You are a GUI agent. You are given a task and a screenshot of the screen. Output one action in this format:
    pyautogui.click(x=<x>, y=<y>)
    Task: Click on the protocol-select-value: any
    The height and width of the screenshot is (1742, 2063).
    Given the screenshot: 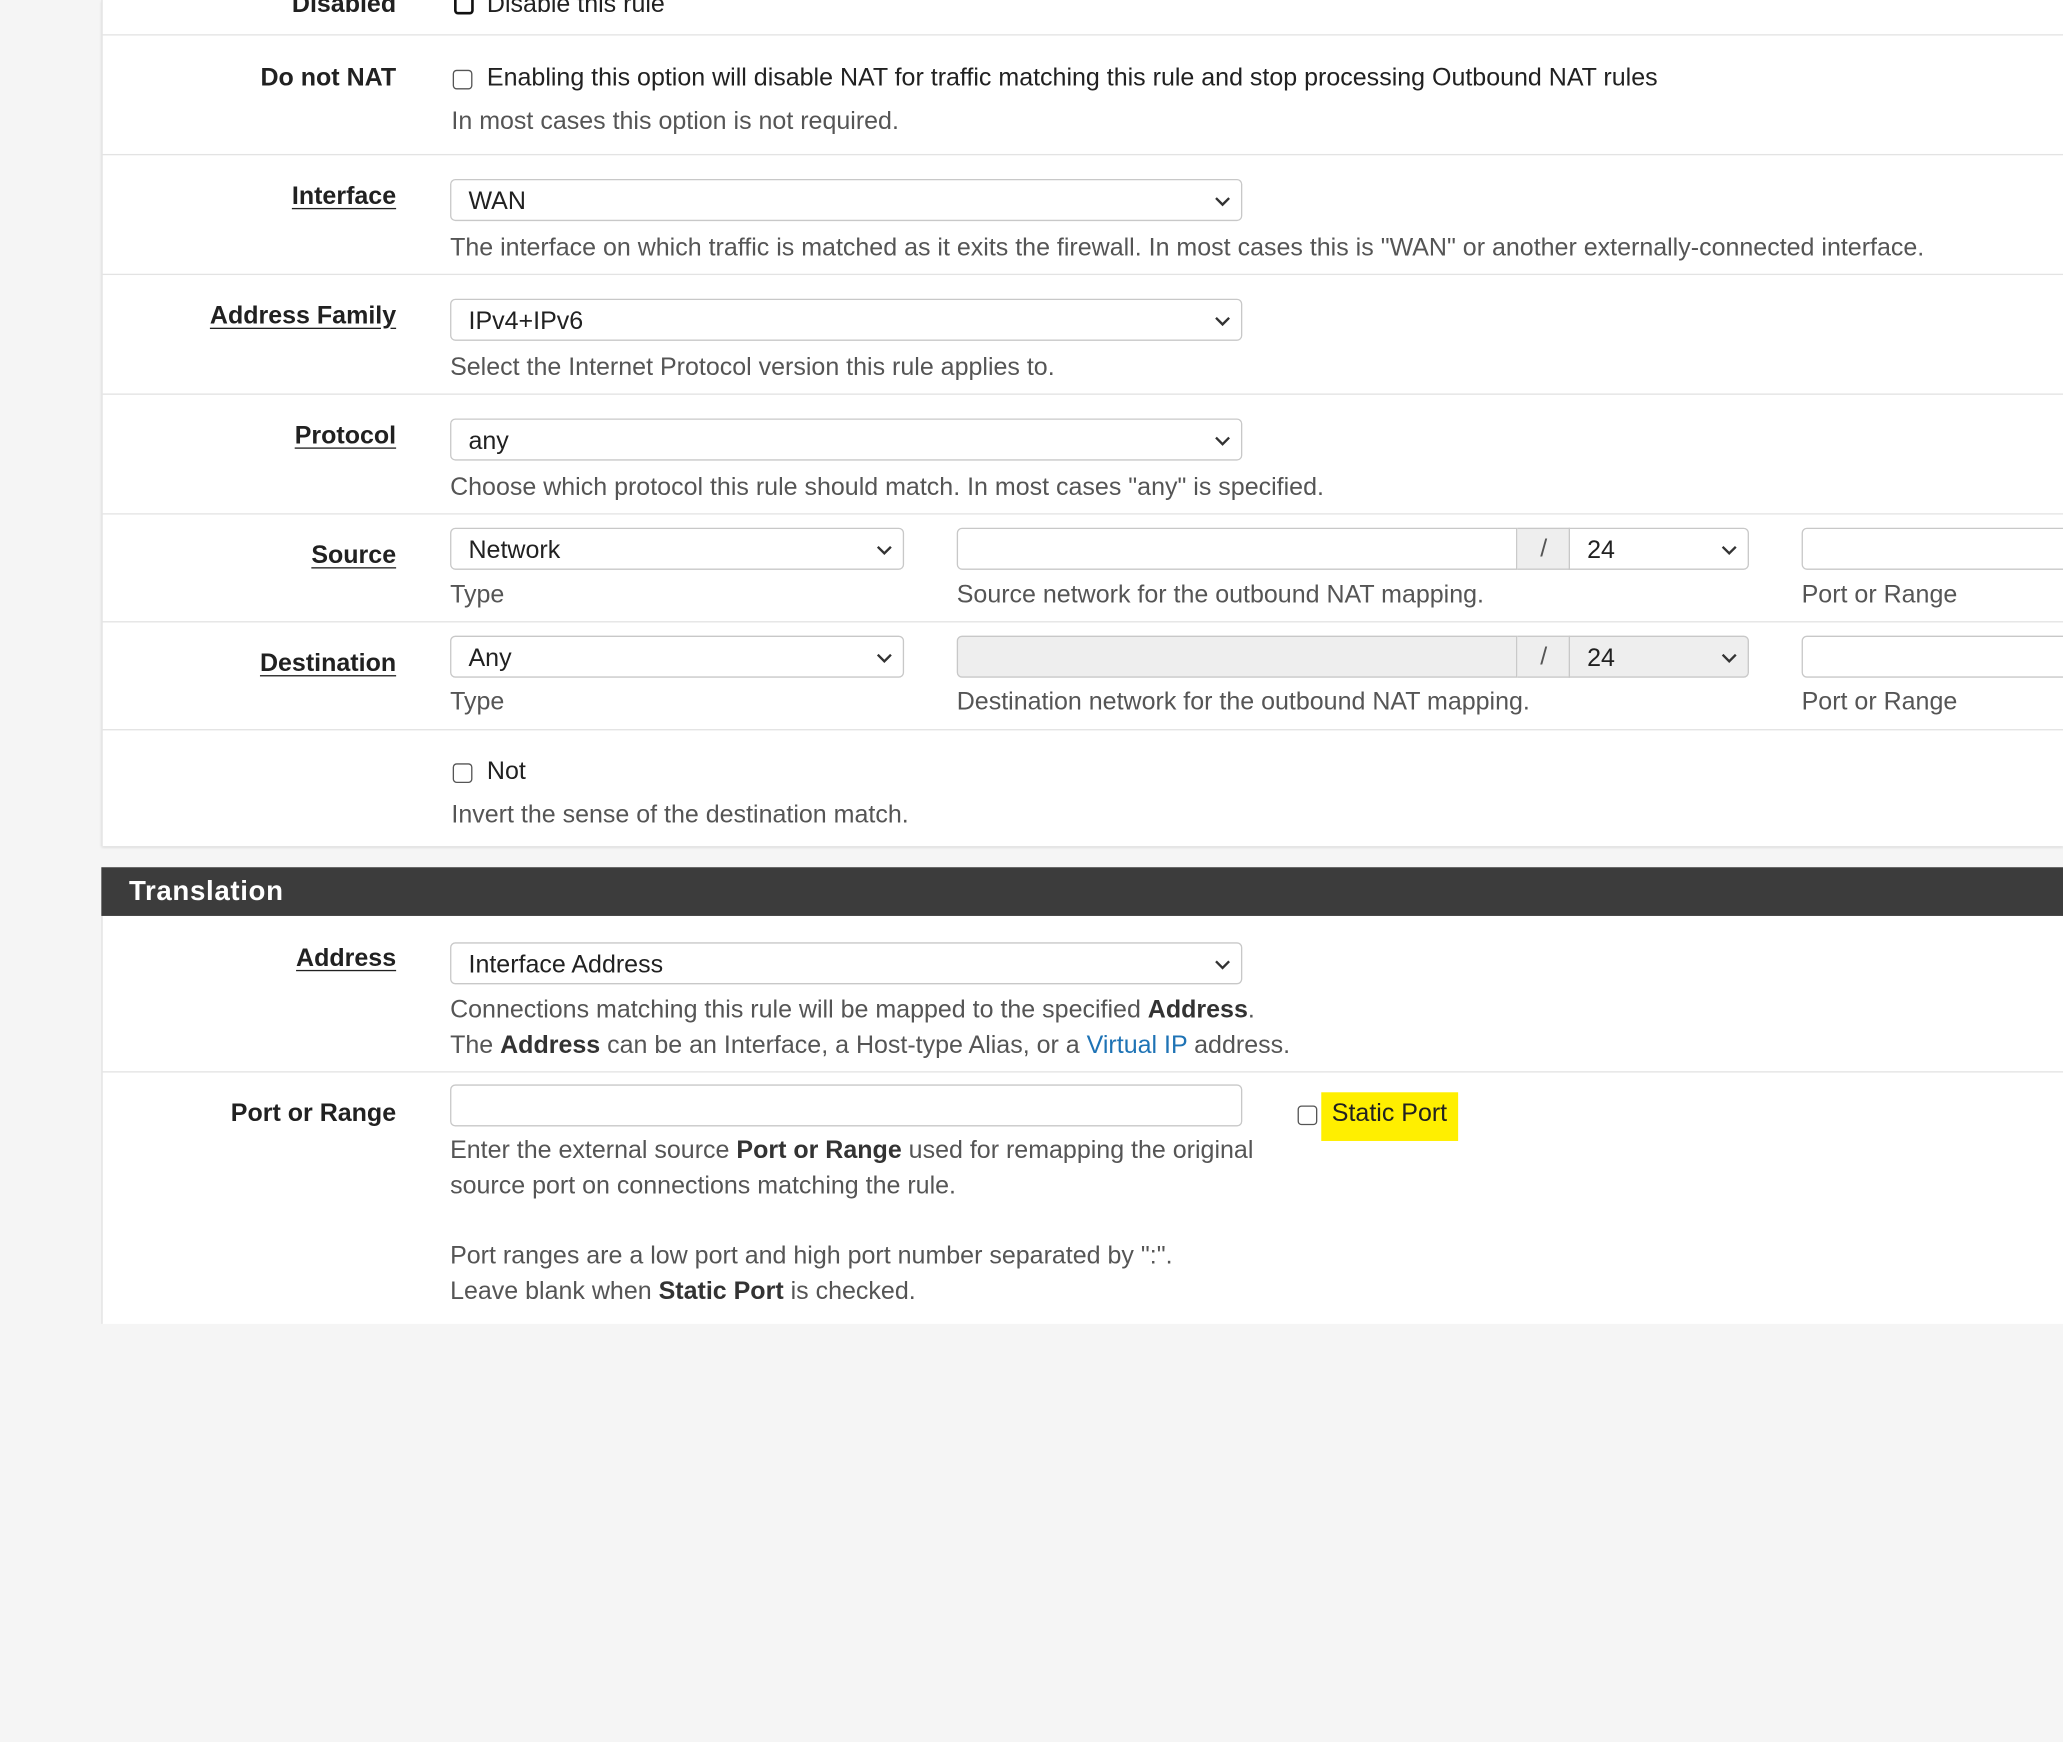 What is the action you would take?
    pyautogui.click(x=488, y=441)
    